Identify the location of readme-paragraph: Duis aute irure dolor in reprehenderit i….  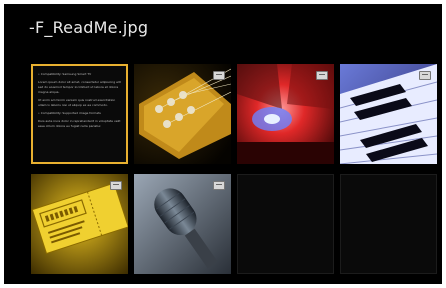
(79, 123).